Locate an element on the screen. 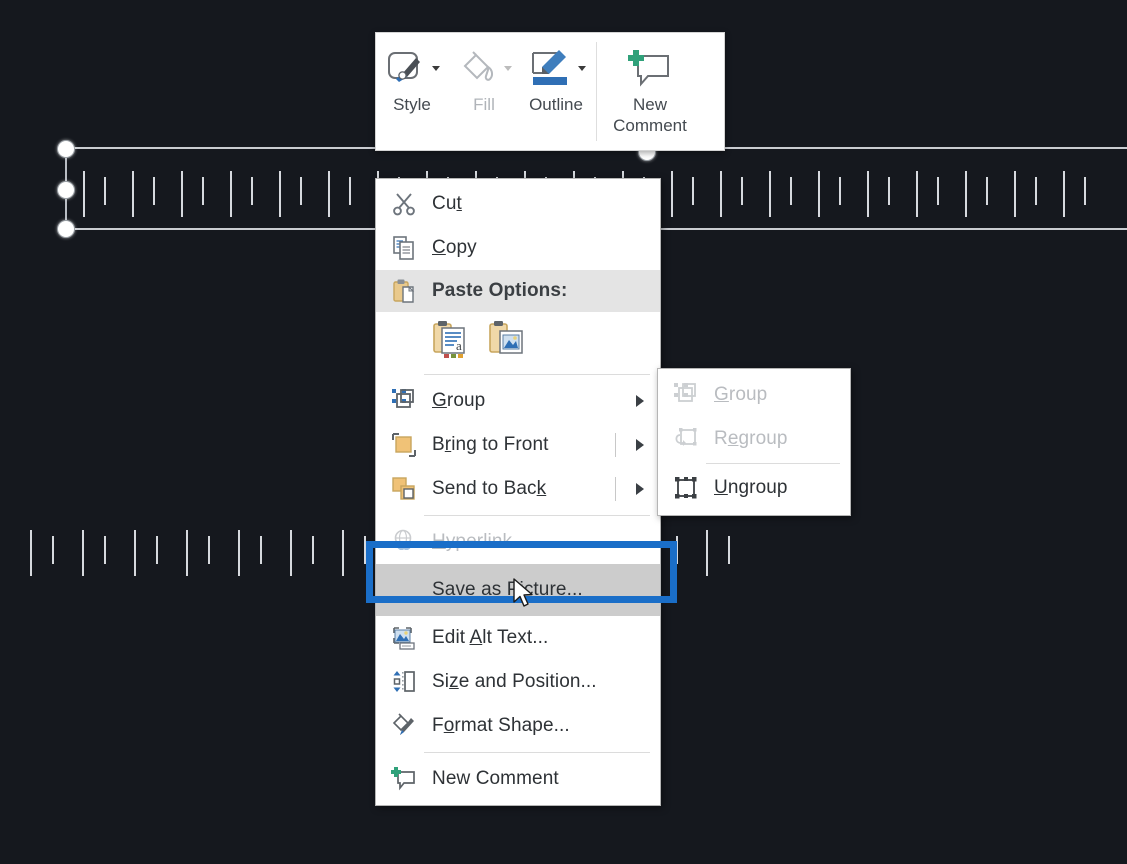 The image size is (1127, 864). context-menu-item-group-label: Group is located at coordinates (459, 400).